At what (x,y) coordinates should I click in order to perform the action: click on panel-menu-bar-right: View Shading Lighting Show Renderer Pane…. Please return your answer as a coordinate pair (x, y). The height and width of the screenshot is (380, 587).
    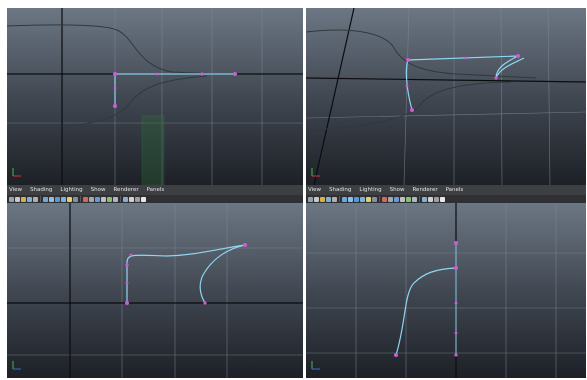
    Looking at the image, I should click on (446, 190).